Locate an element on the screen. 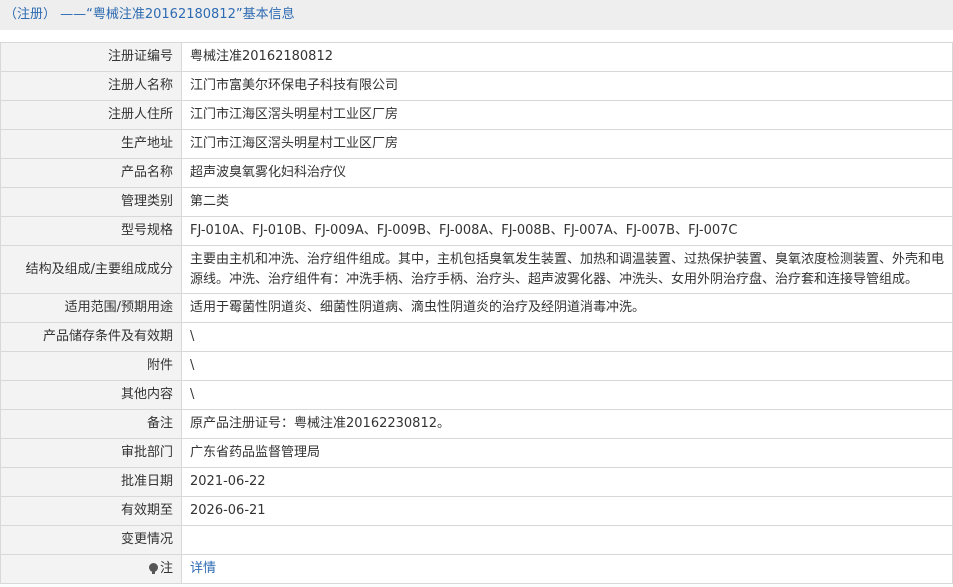 The height and width of the screenshot is (587, 953). field-label: 有效期至 is located at coordinates (91, 511).